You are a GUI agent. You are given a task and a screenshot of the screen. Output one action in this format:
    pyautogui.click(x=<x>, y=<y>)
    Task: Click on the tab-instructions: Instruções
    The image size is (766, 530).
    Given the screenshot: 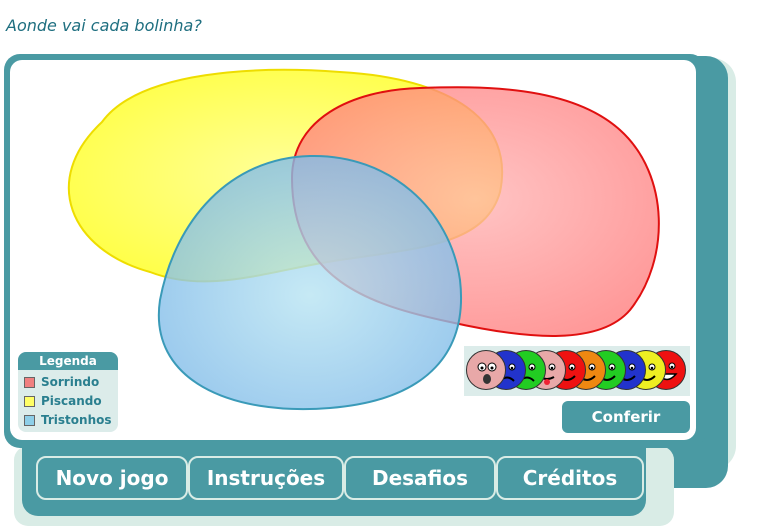 What is the action you would take?
    pyautogui.click(x=266, y=478)
    